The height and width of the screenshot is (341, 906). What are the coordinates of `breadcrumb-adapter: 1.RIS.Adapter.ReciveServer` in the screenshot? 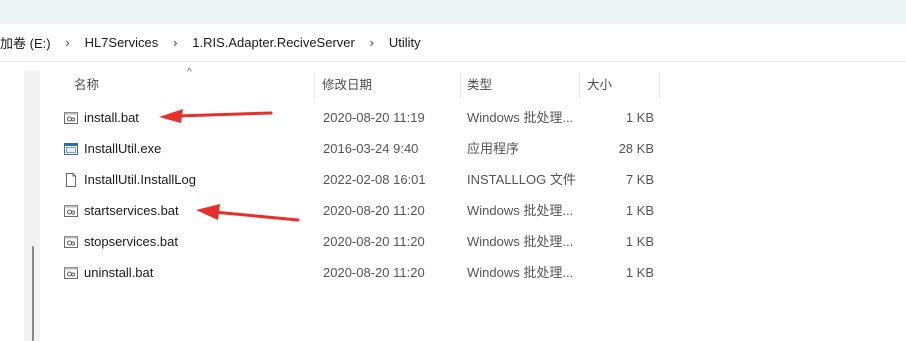 It's located at (273, 42).